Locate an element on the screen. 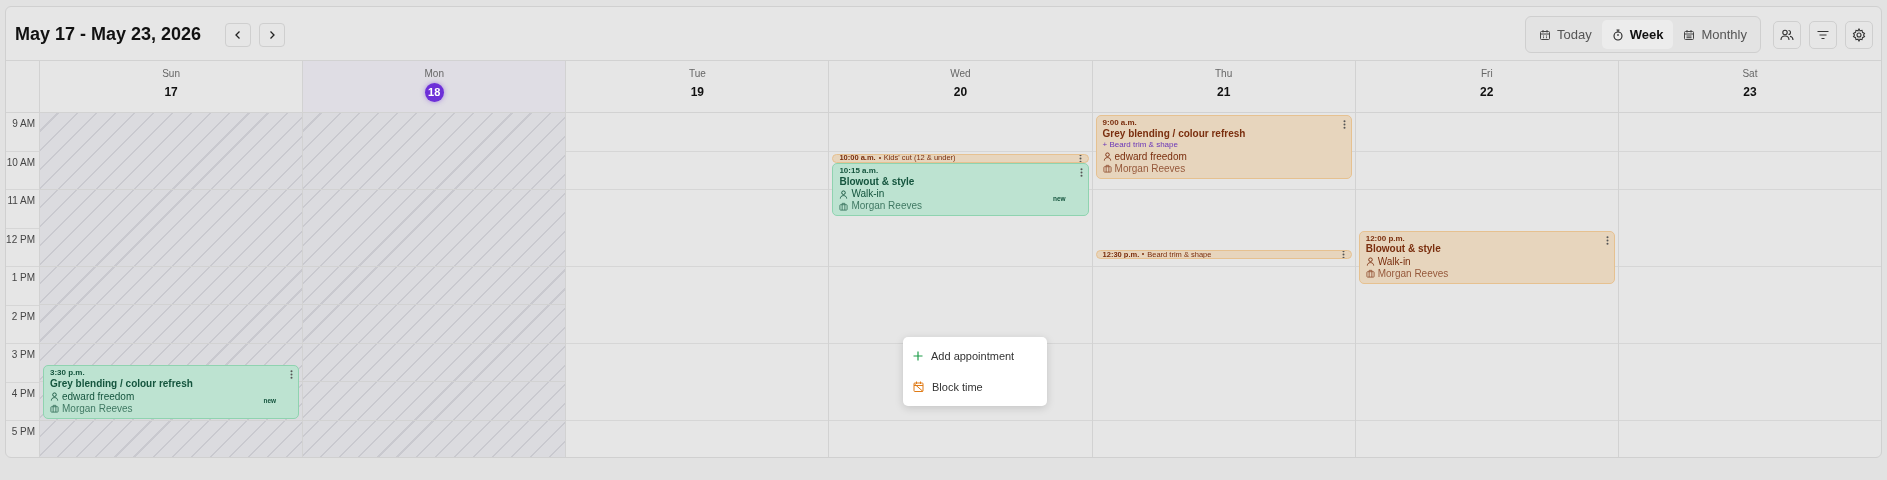  time-label: 1 PM is located at coordinates (23, 278).